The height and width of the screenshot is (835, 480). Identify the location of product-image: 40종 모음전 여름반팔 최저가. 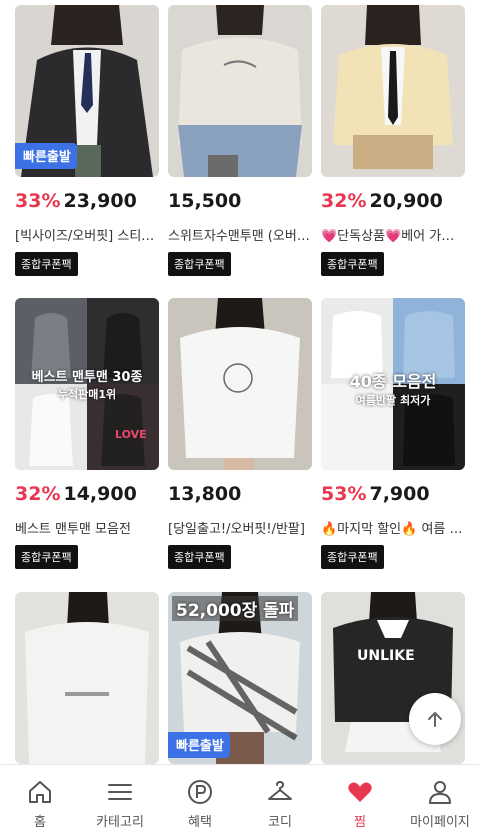
(393, 384).